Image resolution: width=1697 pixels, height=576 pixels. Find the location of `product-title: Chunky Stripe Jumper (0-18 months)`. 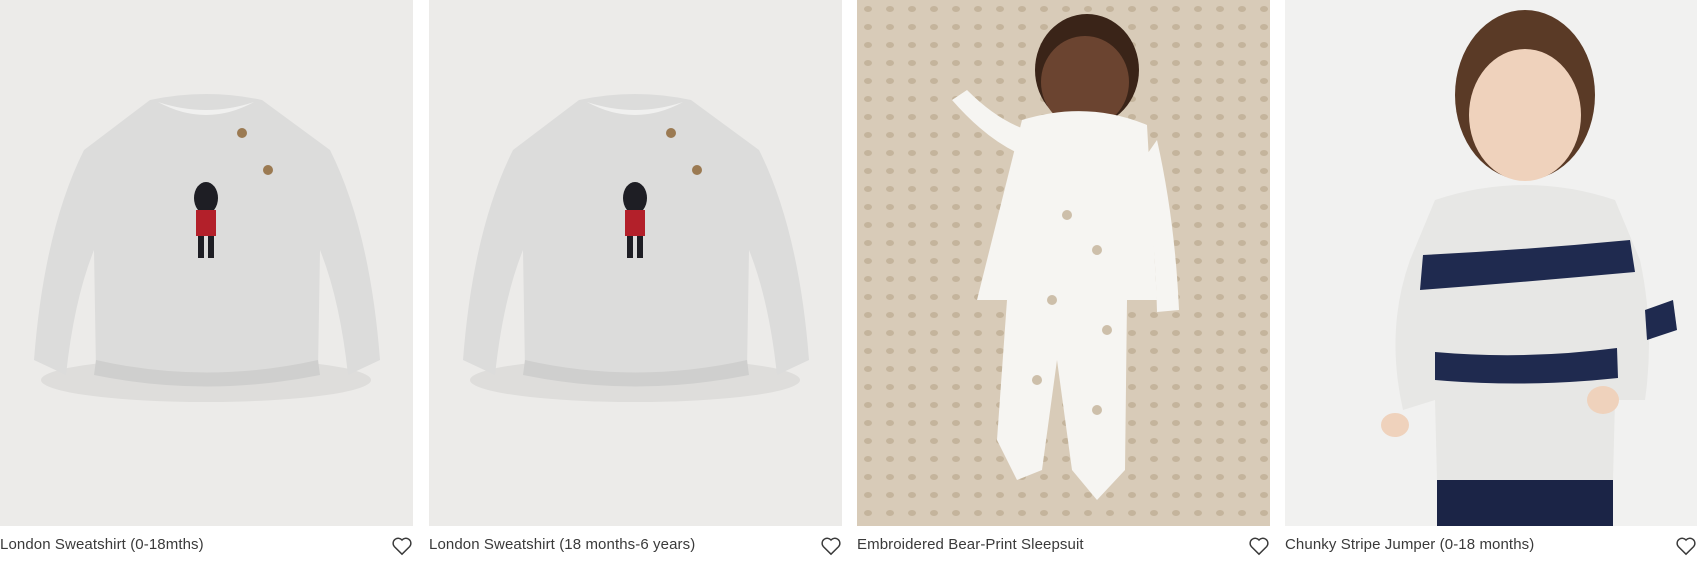

product-title: Chunky Stripe Jumper (0-18 months) is located at coordinates (1409, 544).